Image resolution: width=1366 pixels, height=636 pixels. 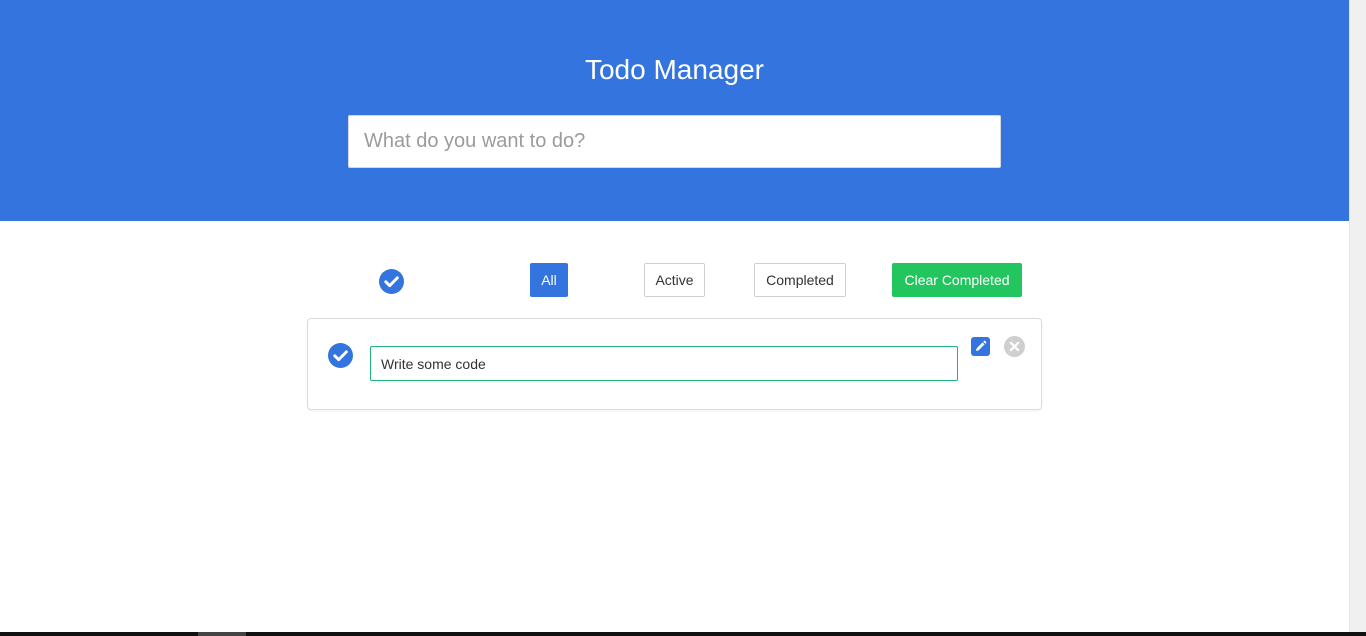 I want to click on toggle-all-button, so click(x=391, y=281).